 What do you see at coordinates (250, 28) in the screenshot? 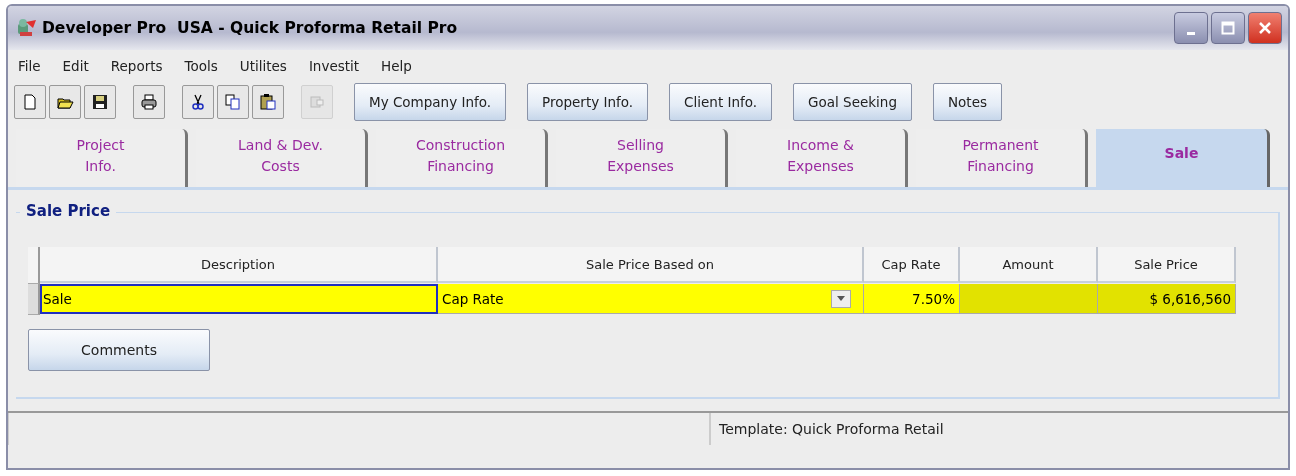
I see `window-title: Developer Pro USA - Quick Proforma Retail Pro` at bounding box center [250, 28].